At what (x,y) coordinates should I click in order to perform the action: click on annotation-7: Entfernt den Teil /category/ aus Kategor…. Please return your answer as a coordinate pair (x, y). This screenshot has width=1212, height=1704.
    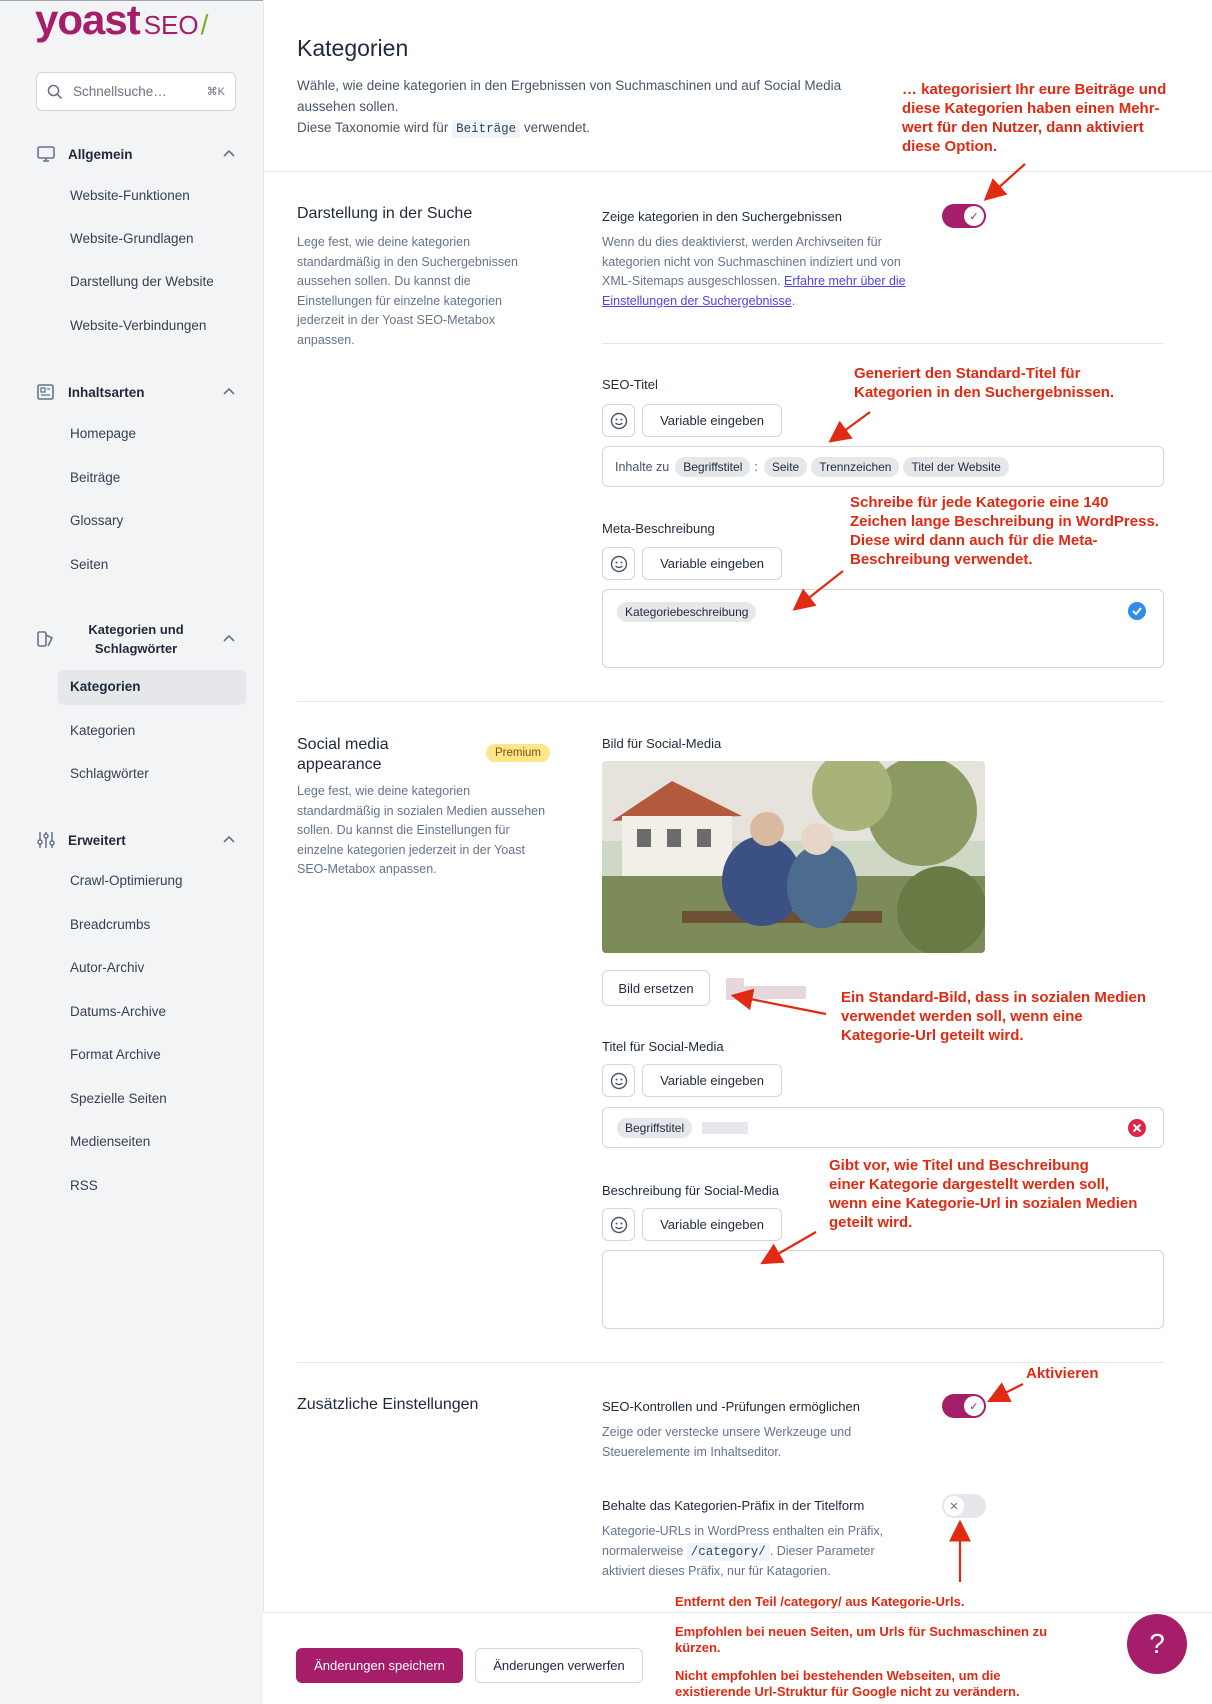
    Looking at the image, I should click on (820, 1601).